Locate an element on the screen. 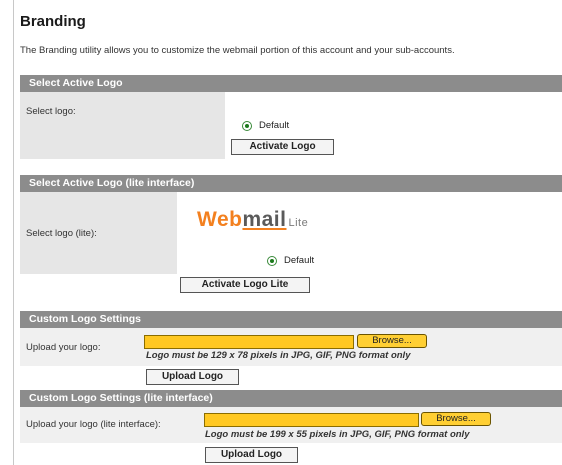 The height and width of the screenshot is (465, 562). logo-file-input is located at coordinates (249, 342).